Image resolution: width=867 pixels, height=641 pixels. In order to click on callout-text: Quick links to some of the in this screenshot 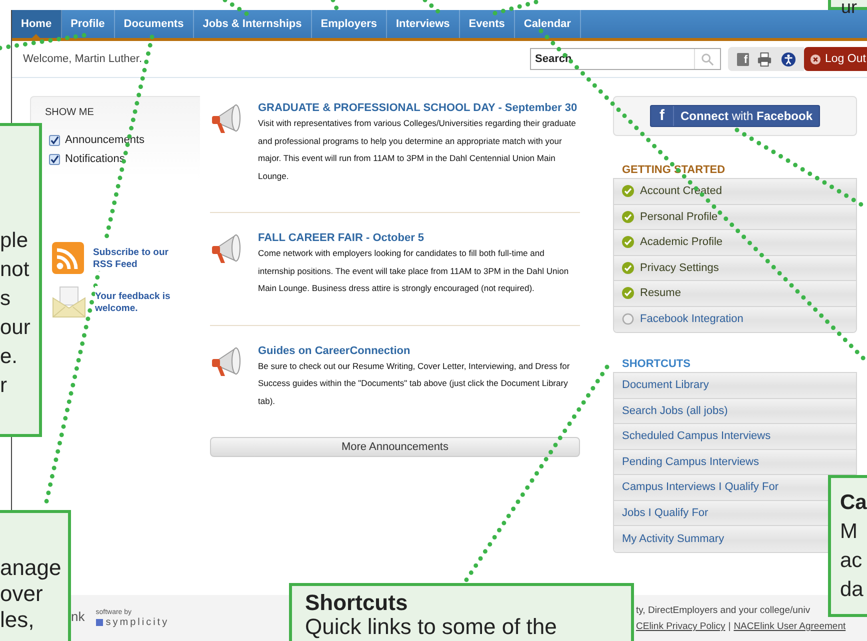, I will do `click(431, 627)`.